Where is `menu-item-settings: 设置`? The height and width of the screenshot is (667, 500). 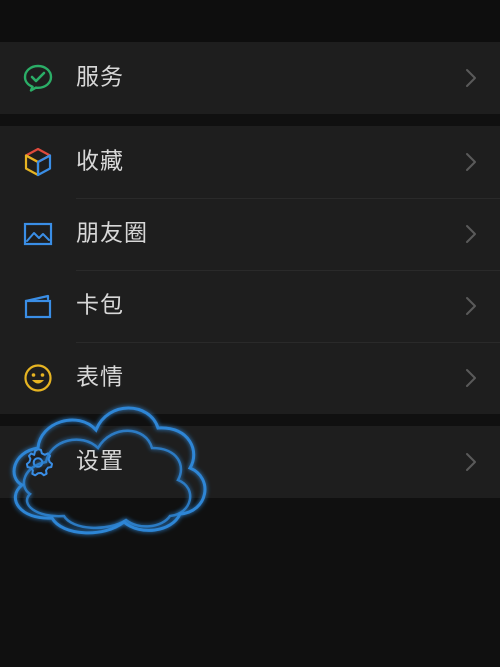 menu-item-settings: 设置 is located at coordinates (250, 462).